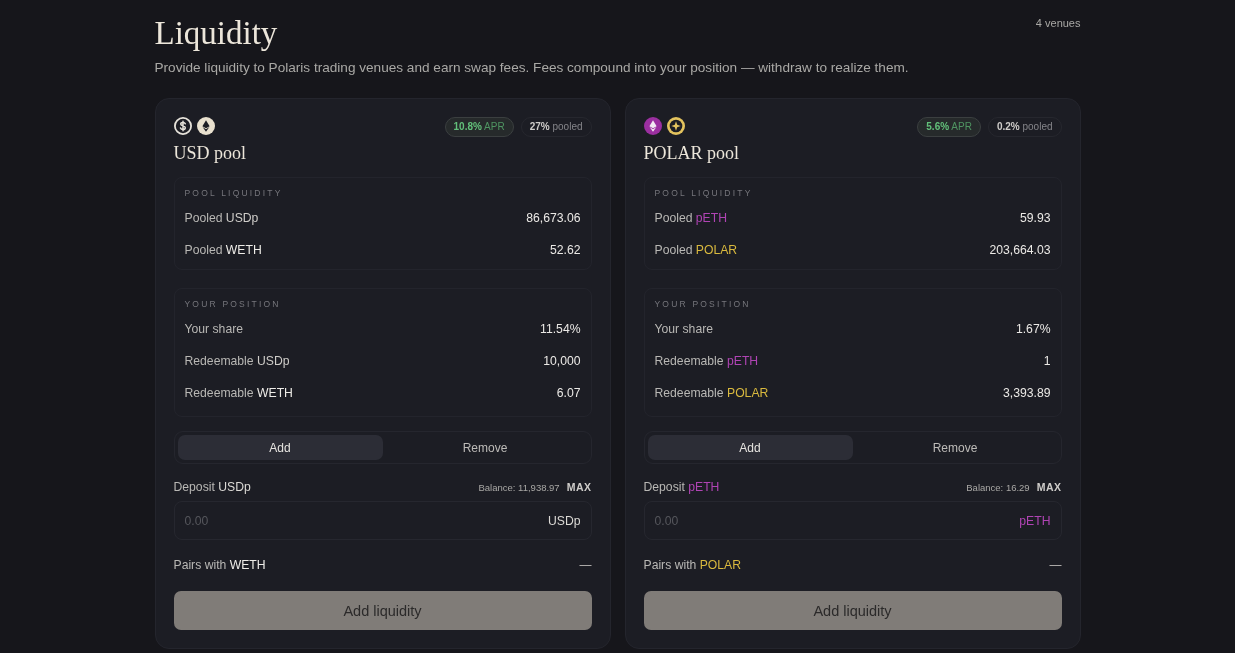 The image size is (1235, 653). I want to click on page-description: Provide liquidity to Polaris trading venues and earn swap fees. Fees compound into your position — withdraw to realize them., so click(532, 68).